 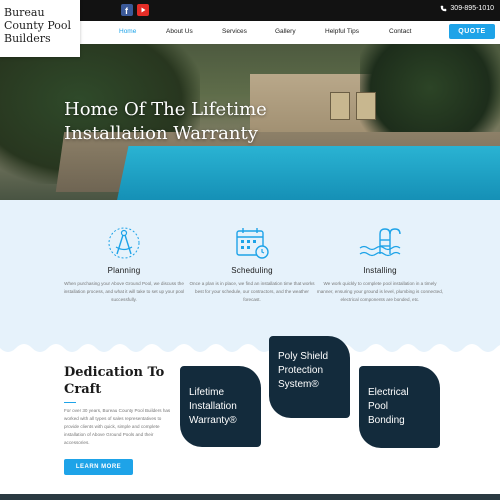 I want to click on dedication-title: Dedication To Craft, so click(x=114, y=381).